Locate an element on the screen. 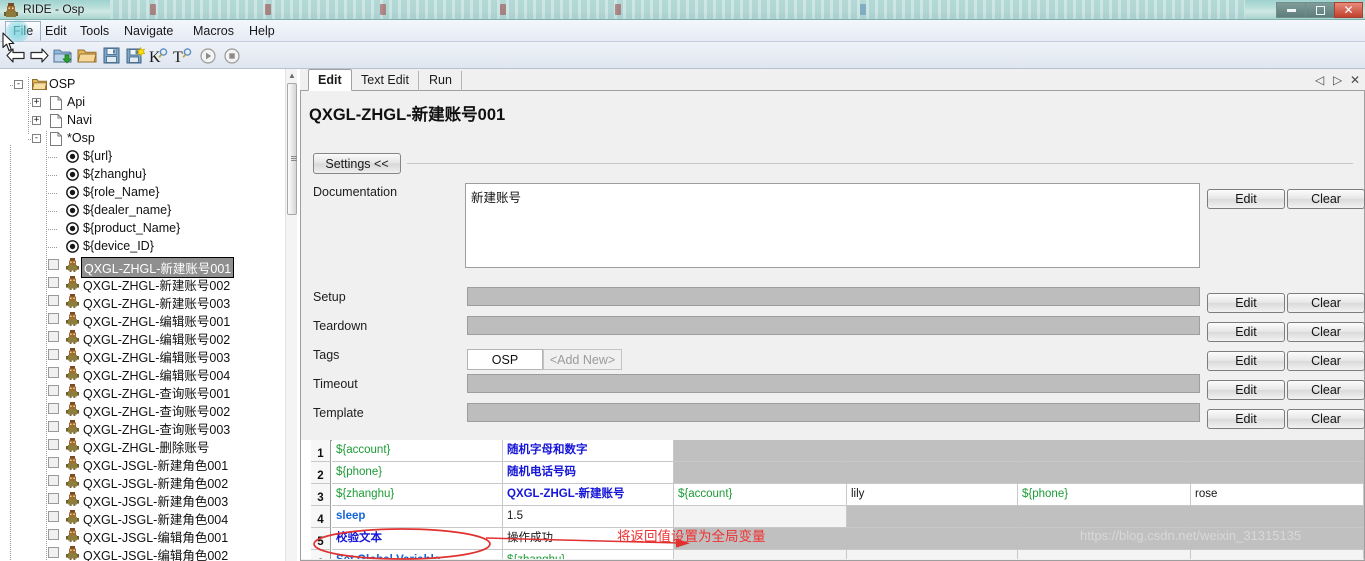  forward-arrow-icon is located at coordinates (39, 55).